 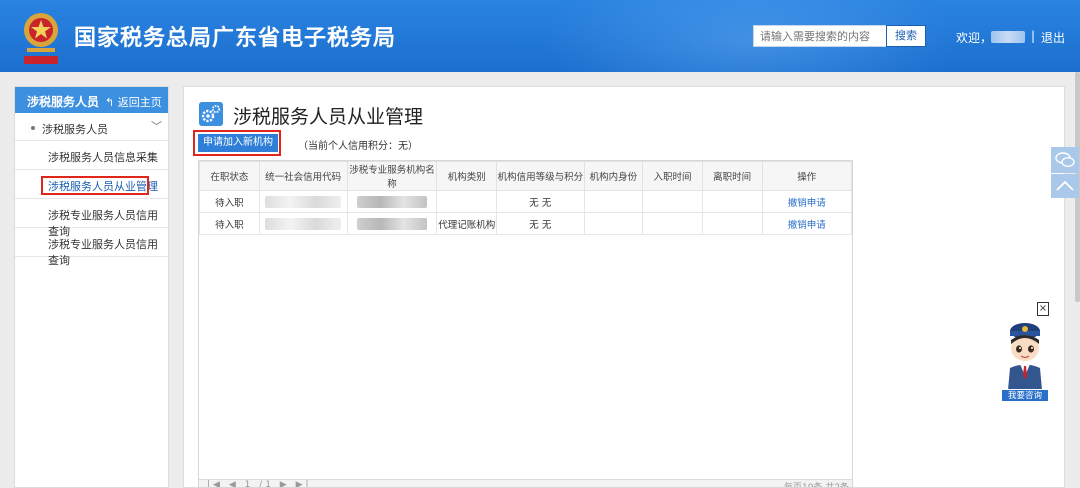 I want to click on category-cell: 代理记账机构, so click(x=467, y=223).